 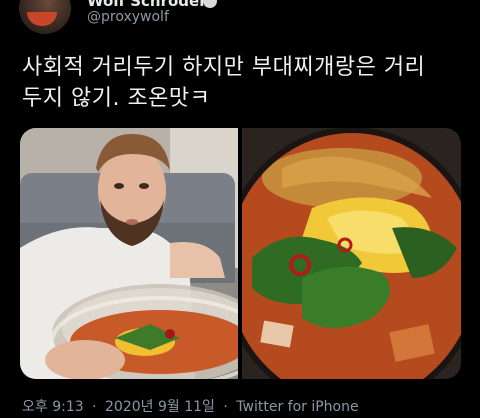 What do you see at coordinates (224, 67) in the screenshot?
I see `tweet-text-line-1: 사회적 거리두기 하지만 부대찌개랑은 거리` at bounding box center [224, 67].